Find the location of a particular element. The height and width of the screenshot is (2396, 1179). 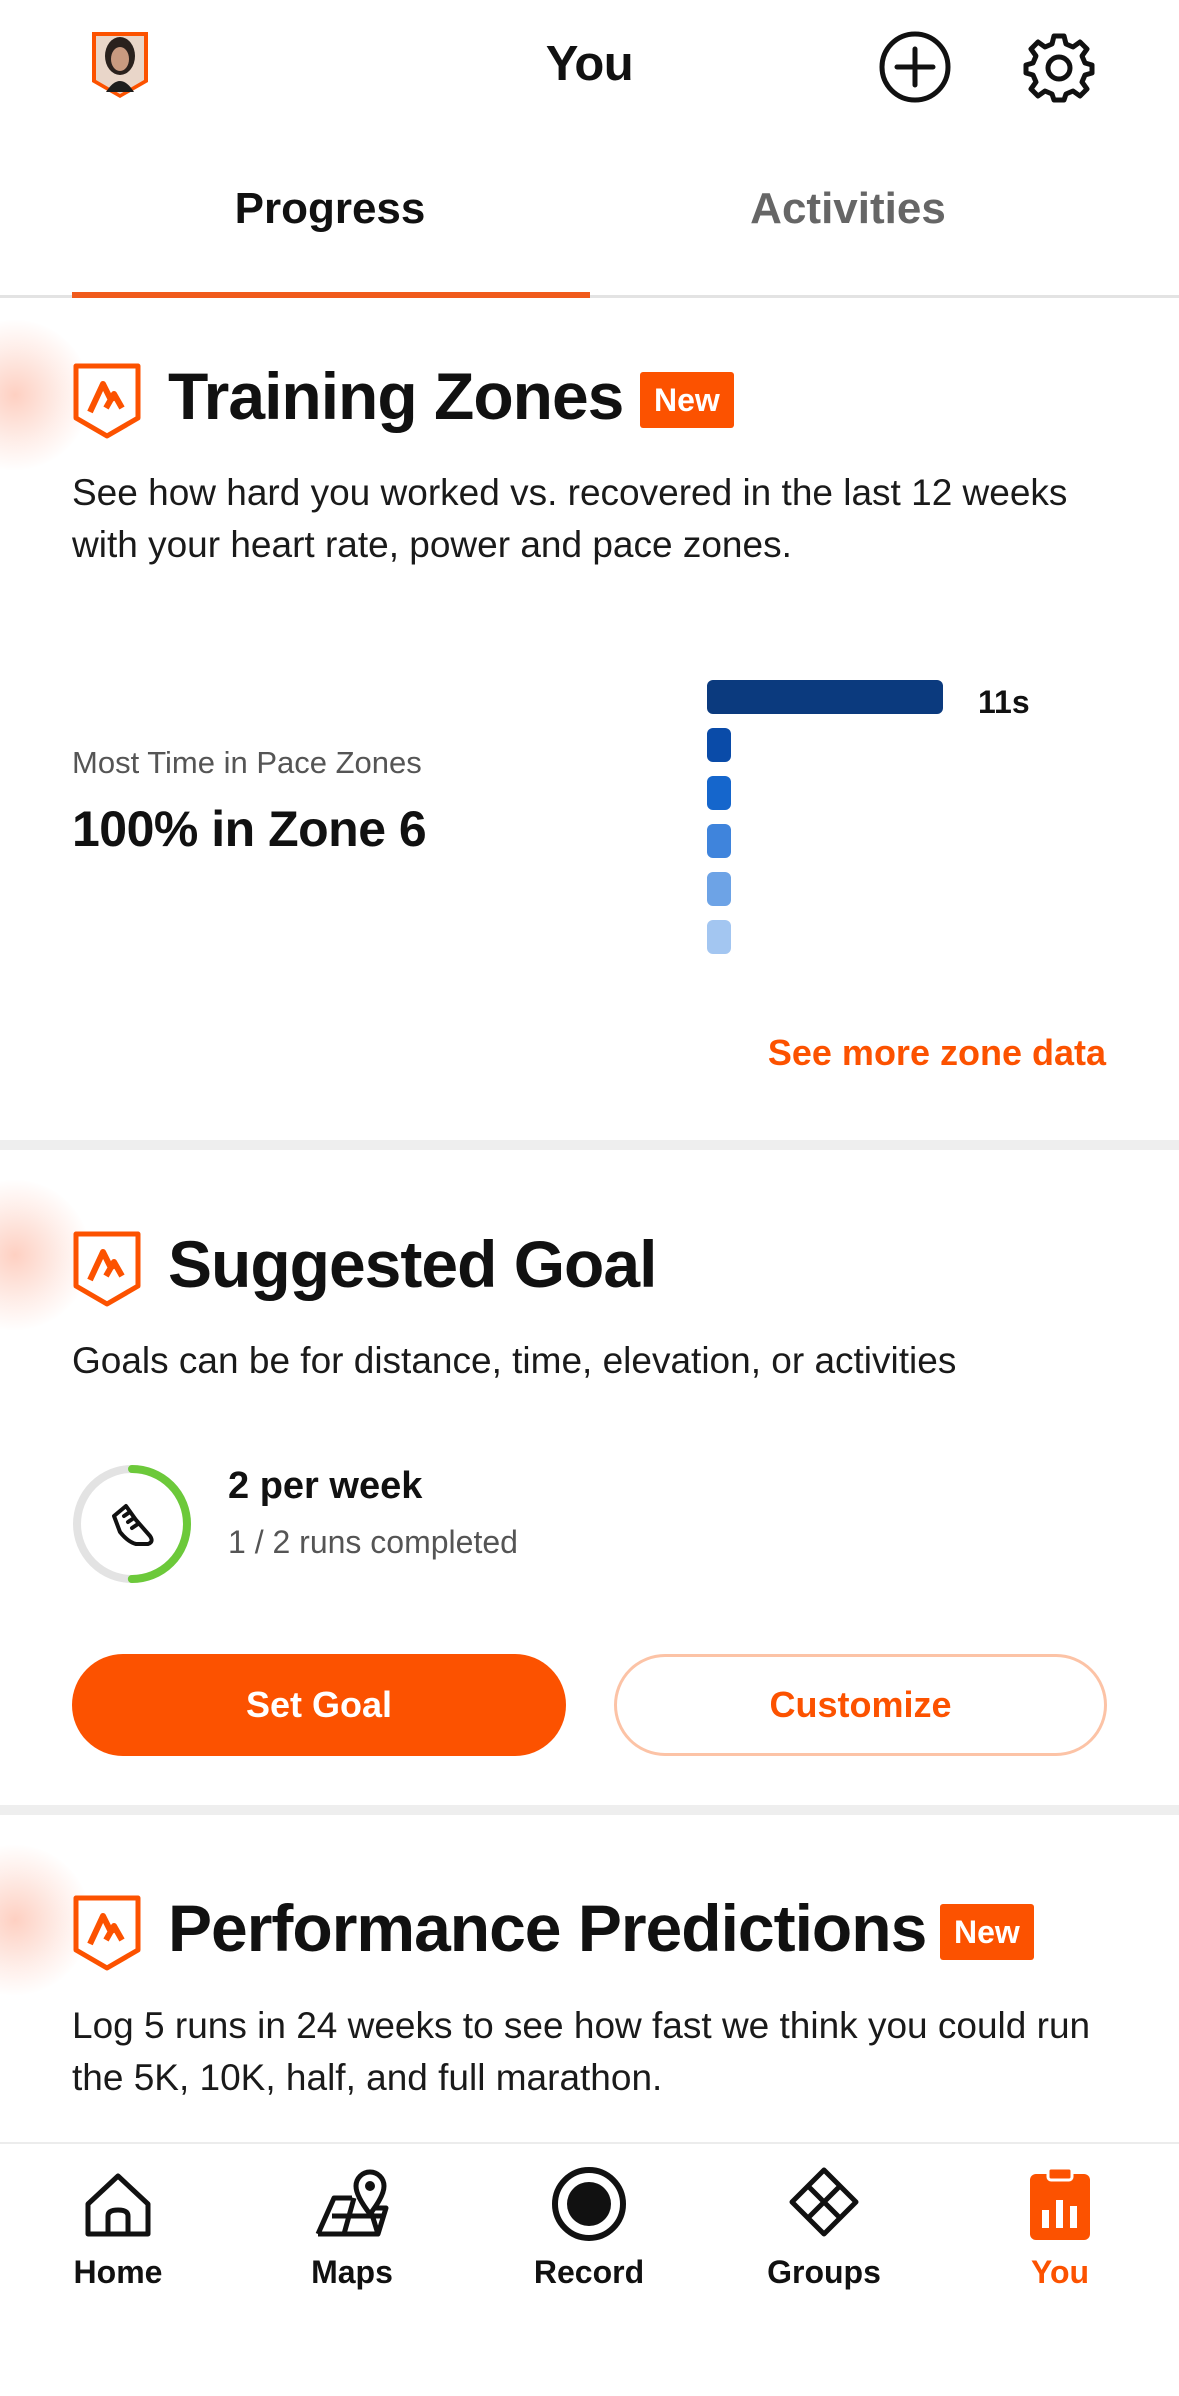

customize-button: Customize is located at coordinates (860, 1705).